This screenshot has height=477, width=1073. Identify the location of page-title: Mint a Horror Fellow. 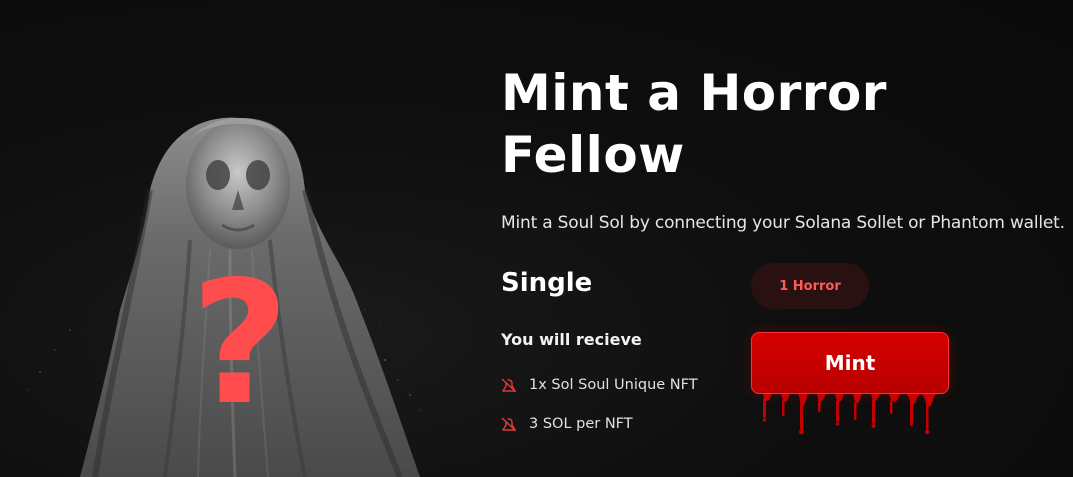
(694, 124).